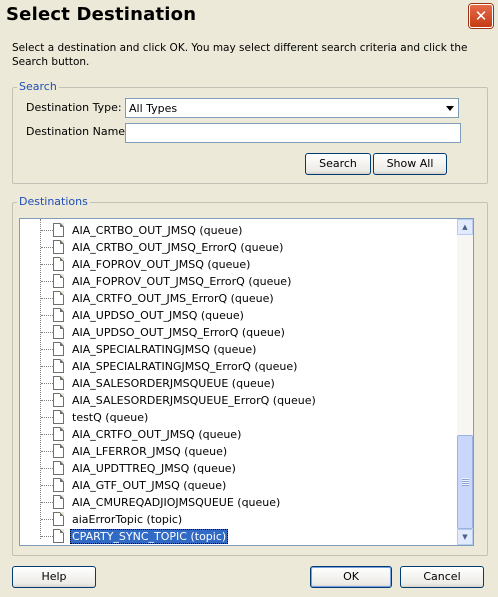 This screenshot has width=498, height=597. What do you see at coordinates (450, 108) in the screenshot?
I see `chevron-down-icon` at bounding box center [450, 108].